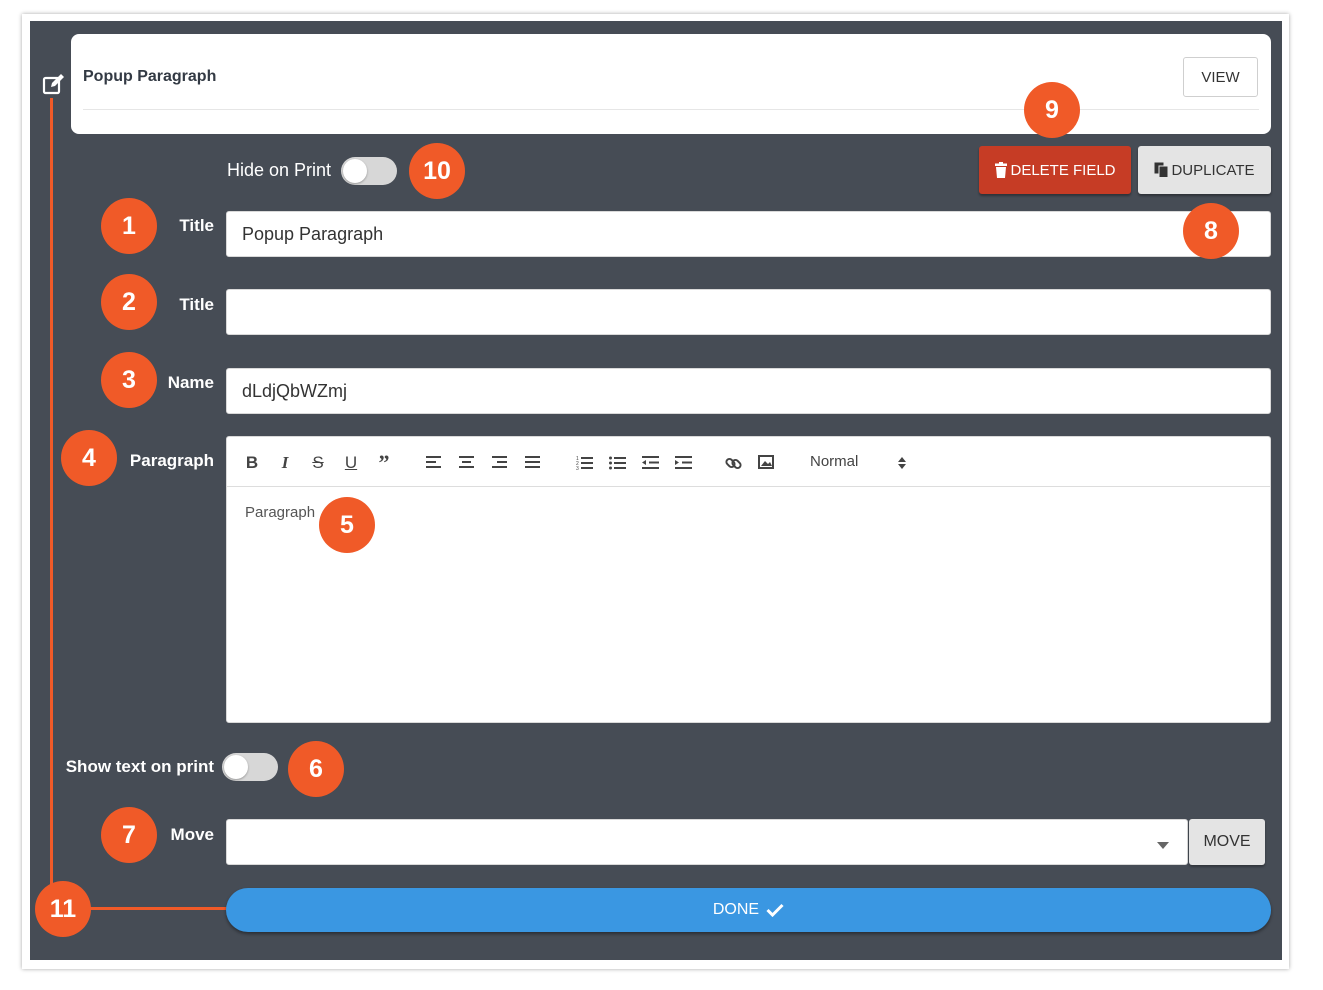 This screenshot has width=1323, height=990. What do you see at coordinates (902, 465) in the screenshot?
I see `up-down-arrow-icon` at bounding box center [902, 465].